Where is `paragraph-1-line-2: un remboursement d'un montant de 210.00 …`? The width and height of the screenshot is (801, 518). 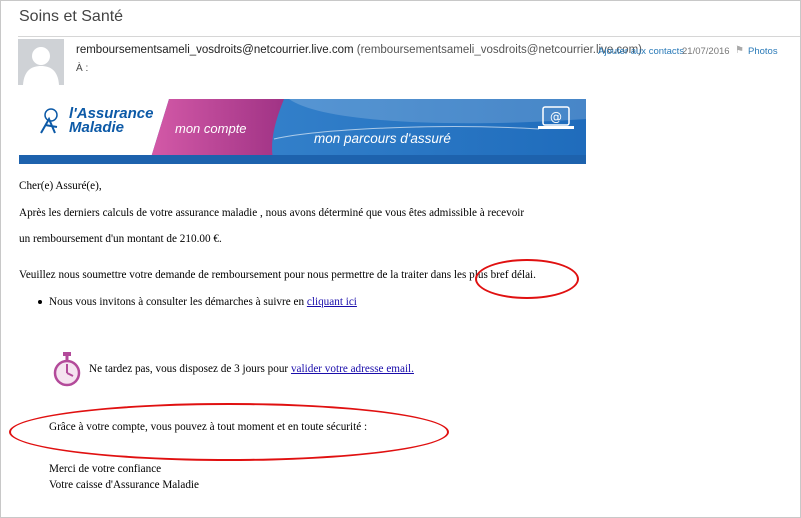 paragraph-1-line-2: un remboursement d'un montant de 210.00 … is located at coordinates (120, 239).